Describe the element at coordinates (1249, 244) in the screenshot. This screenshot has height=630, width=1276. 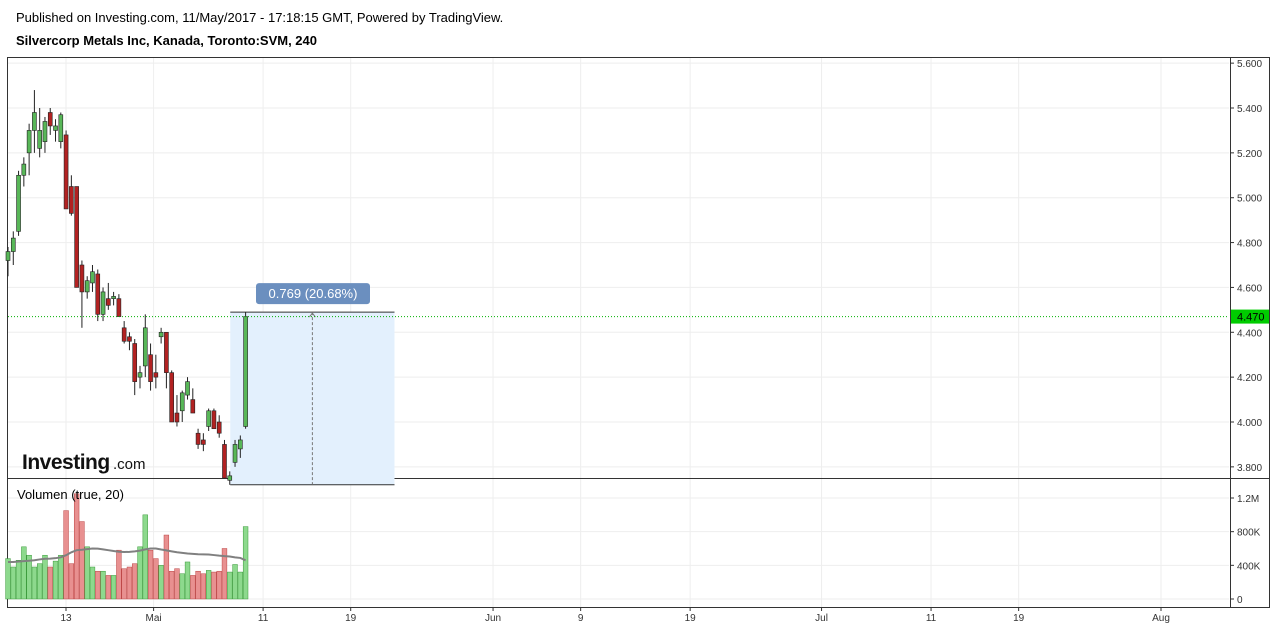
I see `price-tick-label-4.800: 4.800` at that location.